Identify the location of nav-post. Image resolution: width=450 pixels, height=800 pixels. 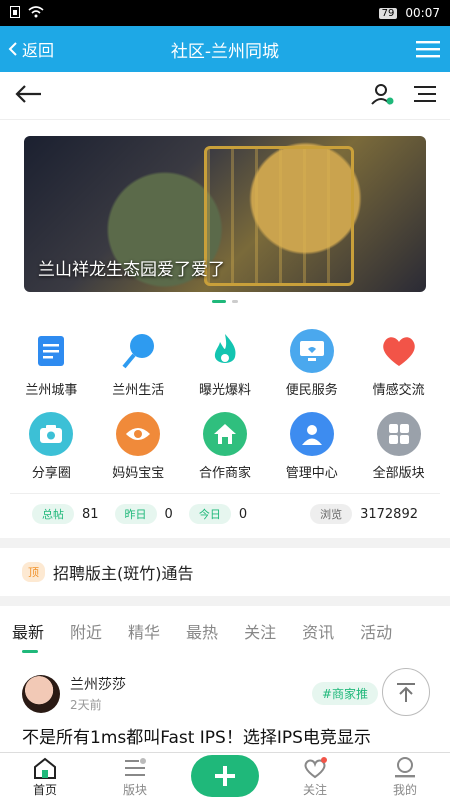
(225, 775).